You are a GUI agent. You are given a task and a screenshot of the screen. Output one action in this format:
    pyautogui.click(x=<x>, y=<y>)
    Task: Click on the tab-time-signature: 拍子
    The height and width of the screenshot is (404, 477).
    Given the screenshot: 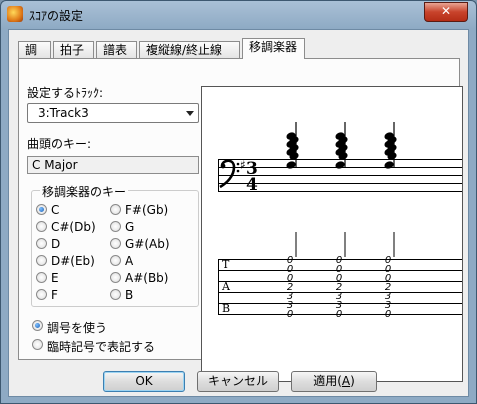 What is the action you would take?
    pyautogui.click(x=73, y=49)
    